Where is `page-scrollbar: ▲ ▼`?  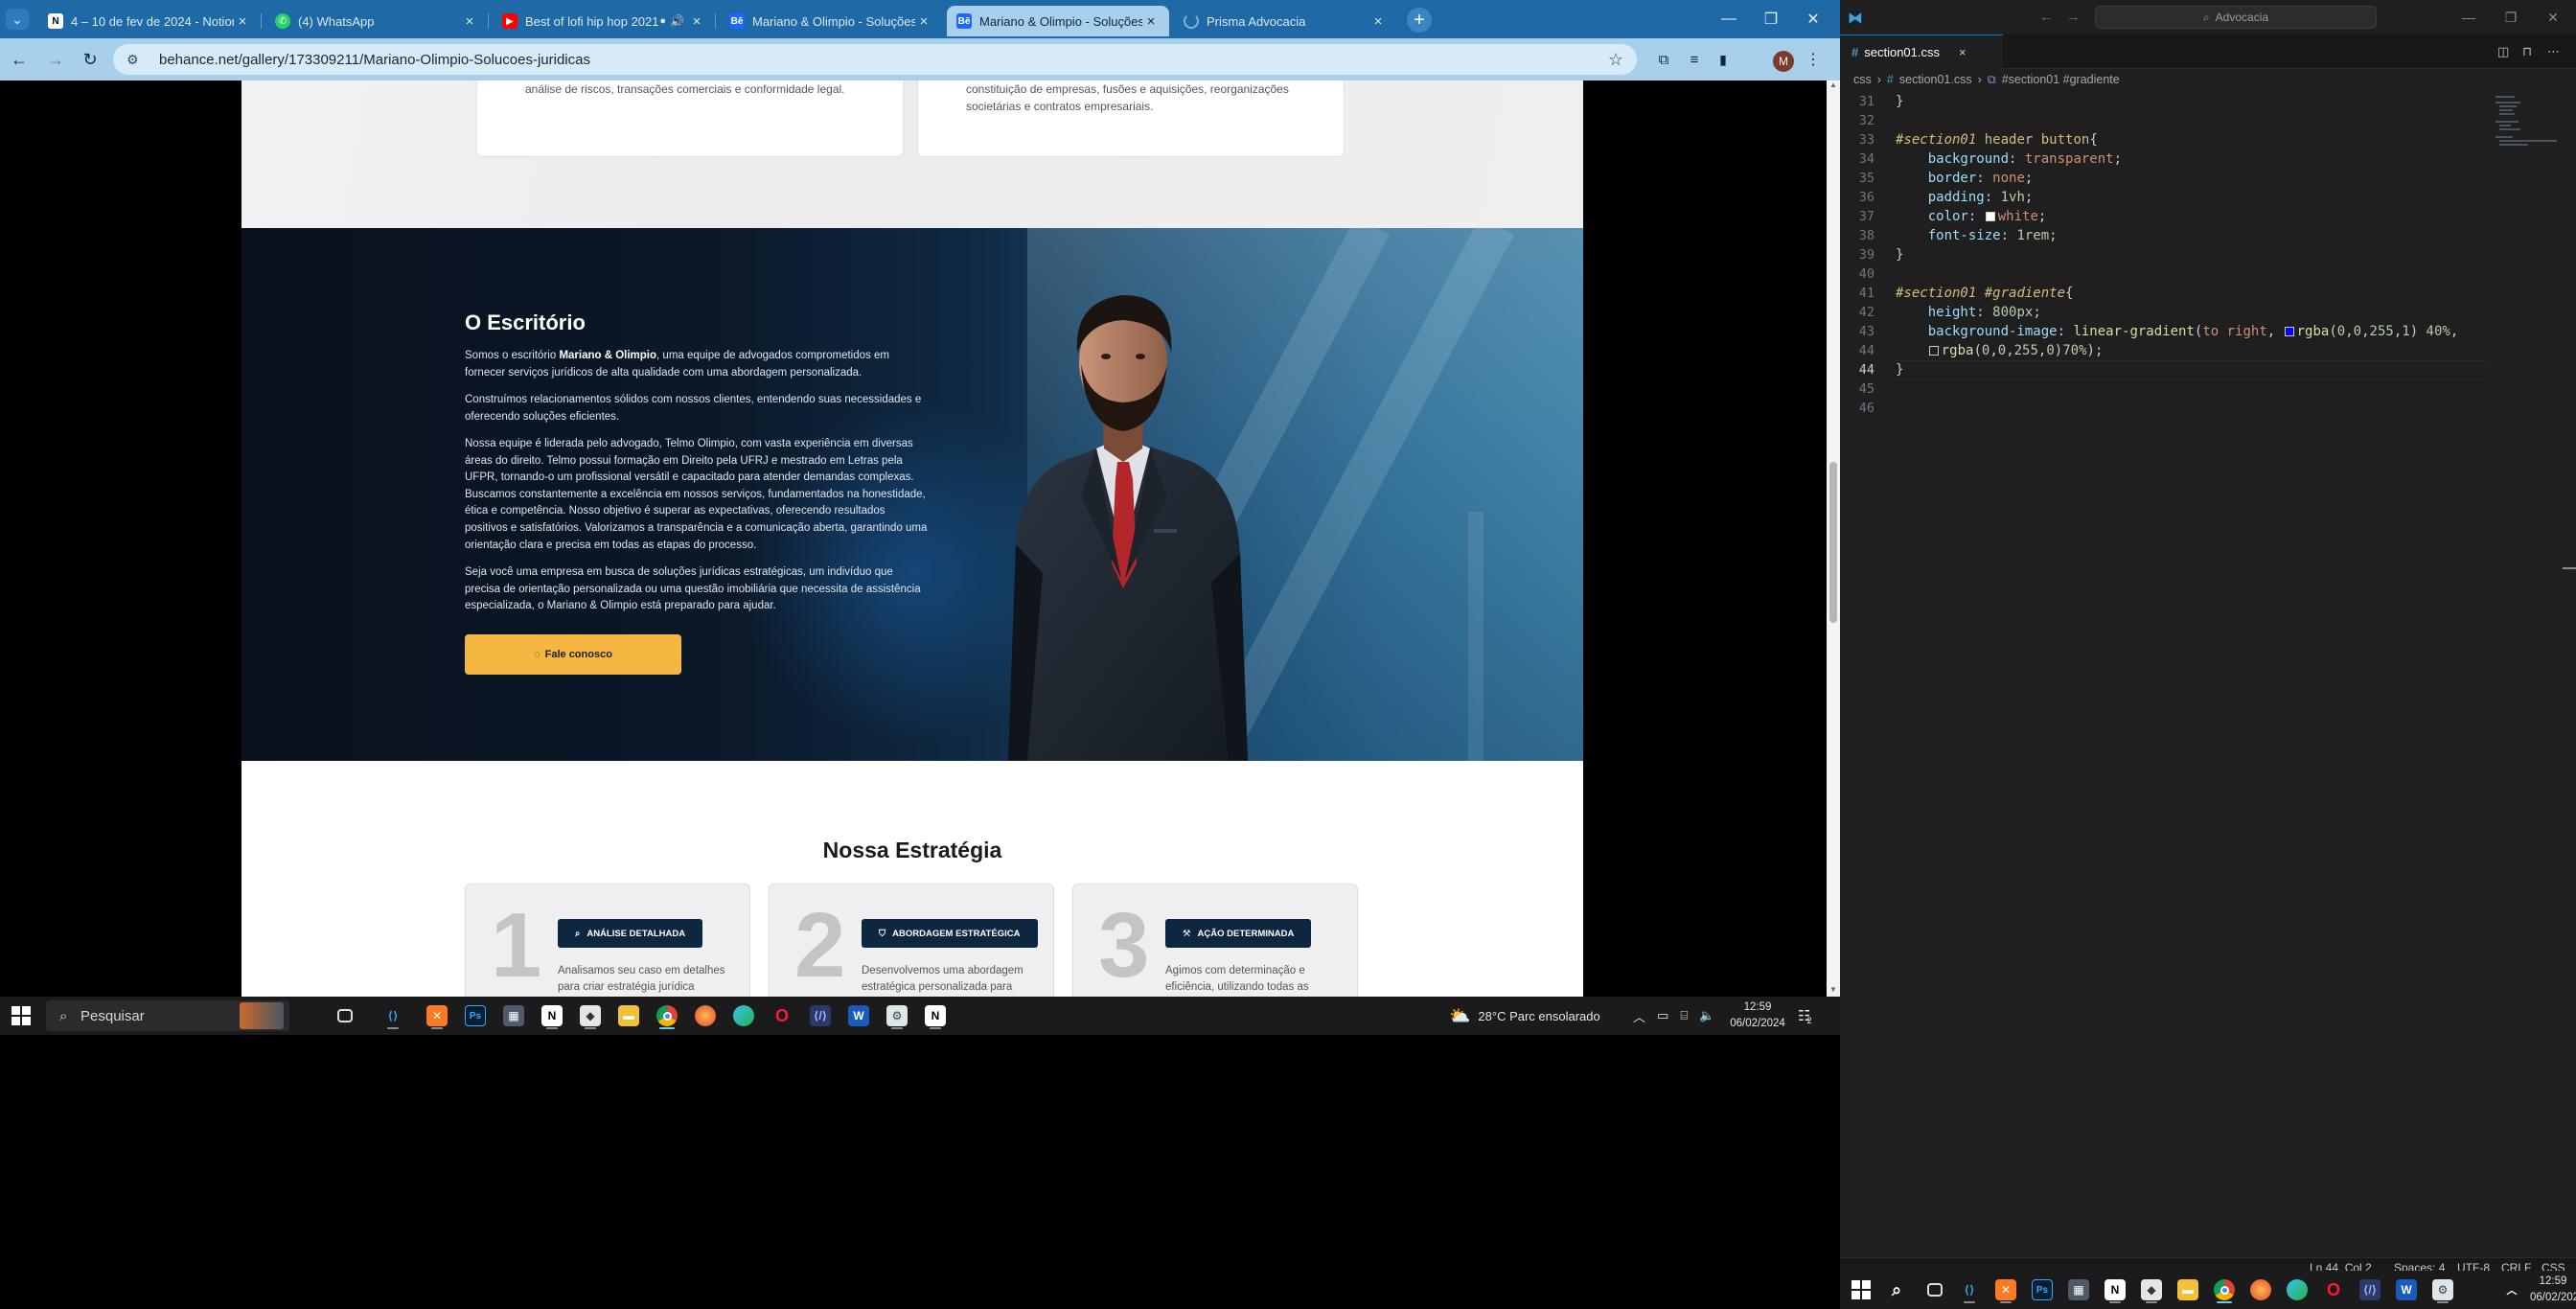 page-scrollbar: ▲ ▼ is located at coordinates (1833, 538).